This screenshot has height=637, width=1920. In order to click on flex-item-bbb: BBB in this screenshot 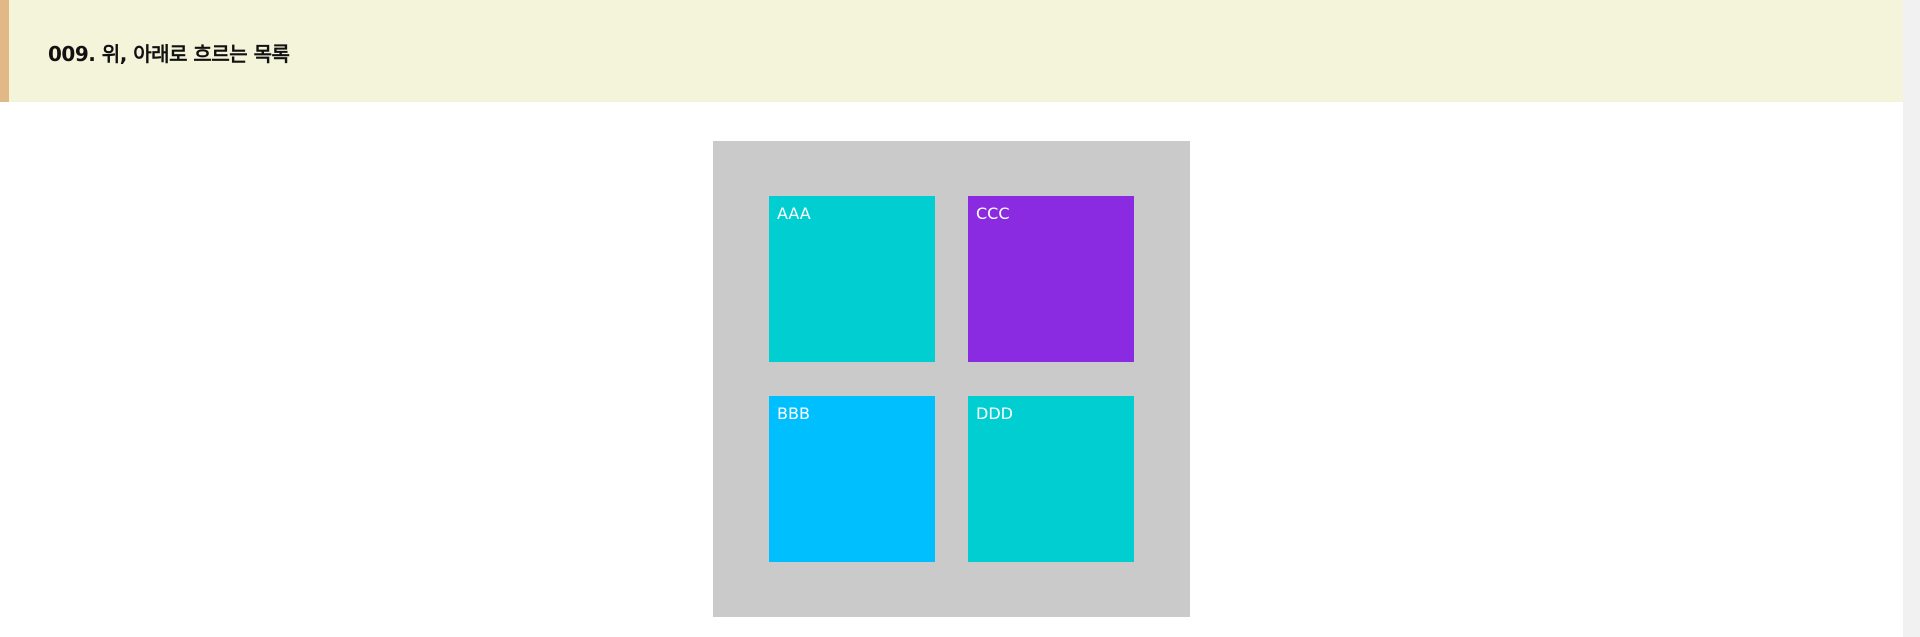, I will do `click(852, 479)`.